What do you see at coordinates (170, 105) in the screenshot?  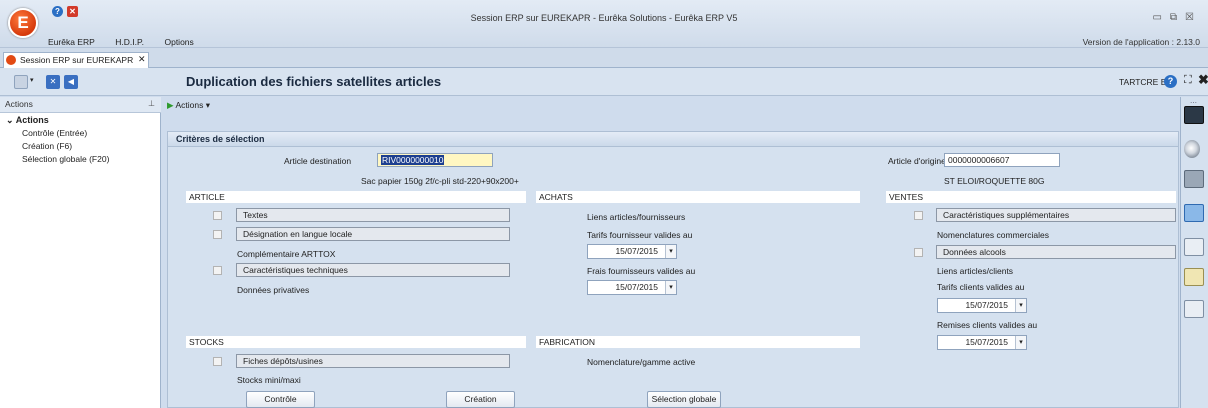 I see `play-icon: ▶` at bounding box center [170, 105].